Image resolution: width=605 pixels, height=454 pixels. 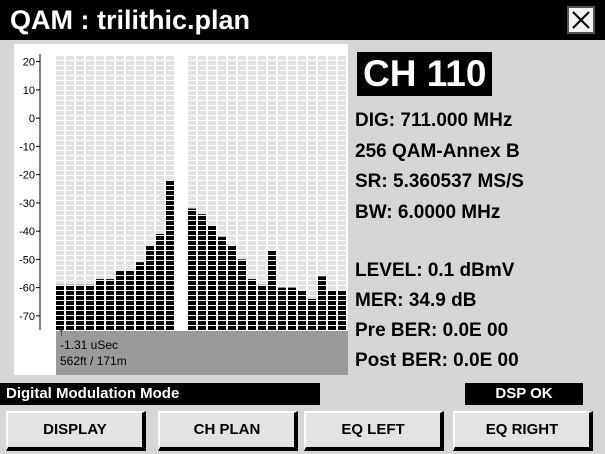 I want to click on pre-ber-readout: Pre BER: 0.0E 00, so click(x=432, y=330).